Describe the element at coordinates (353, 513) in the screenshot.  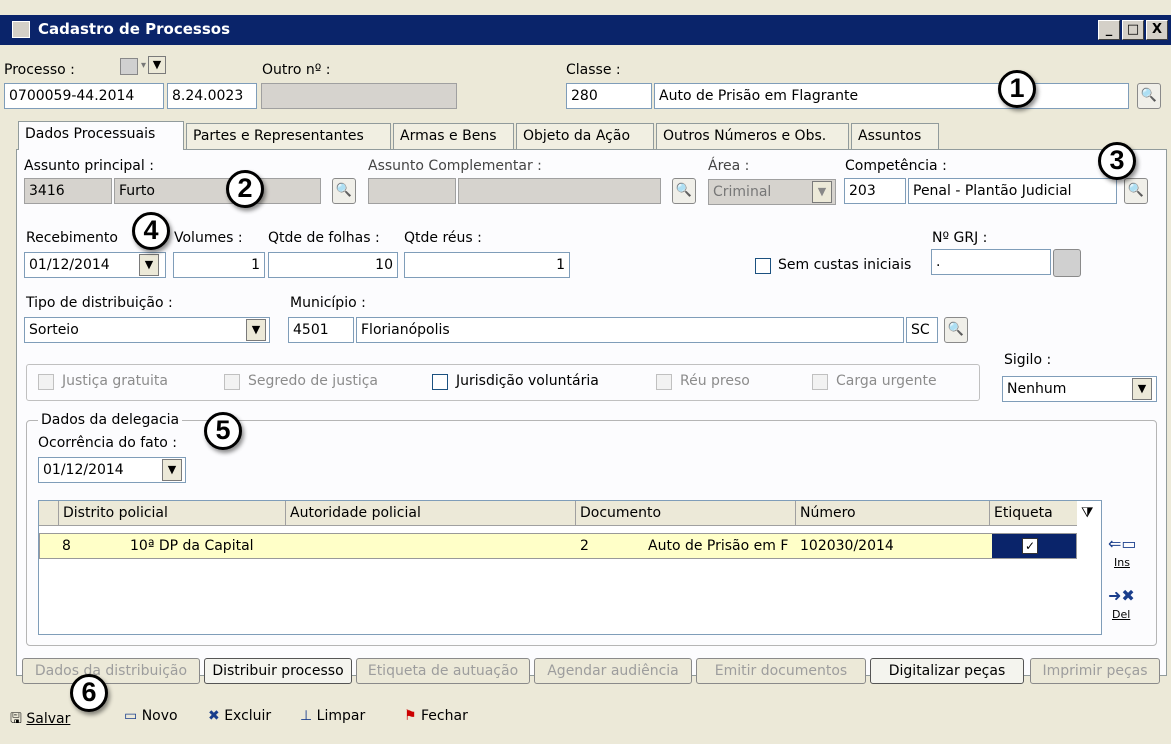
I see `col-autoridade: Autoridade policial` at that location.